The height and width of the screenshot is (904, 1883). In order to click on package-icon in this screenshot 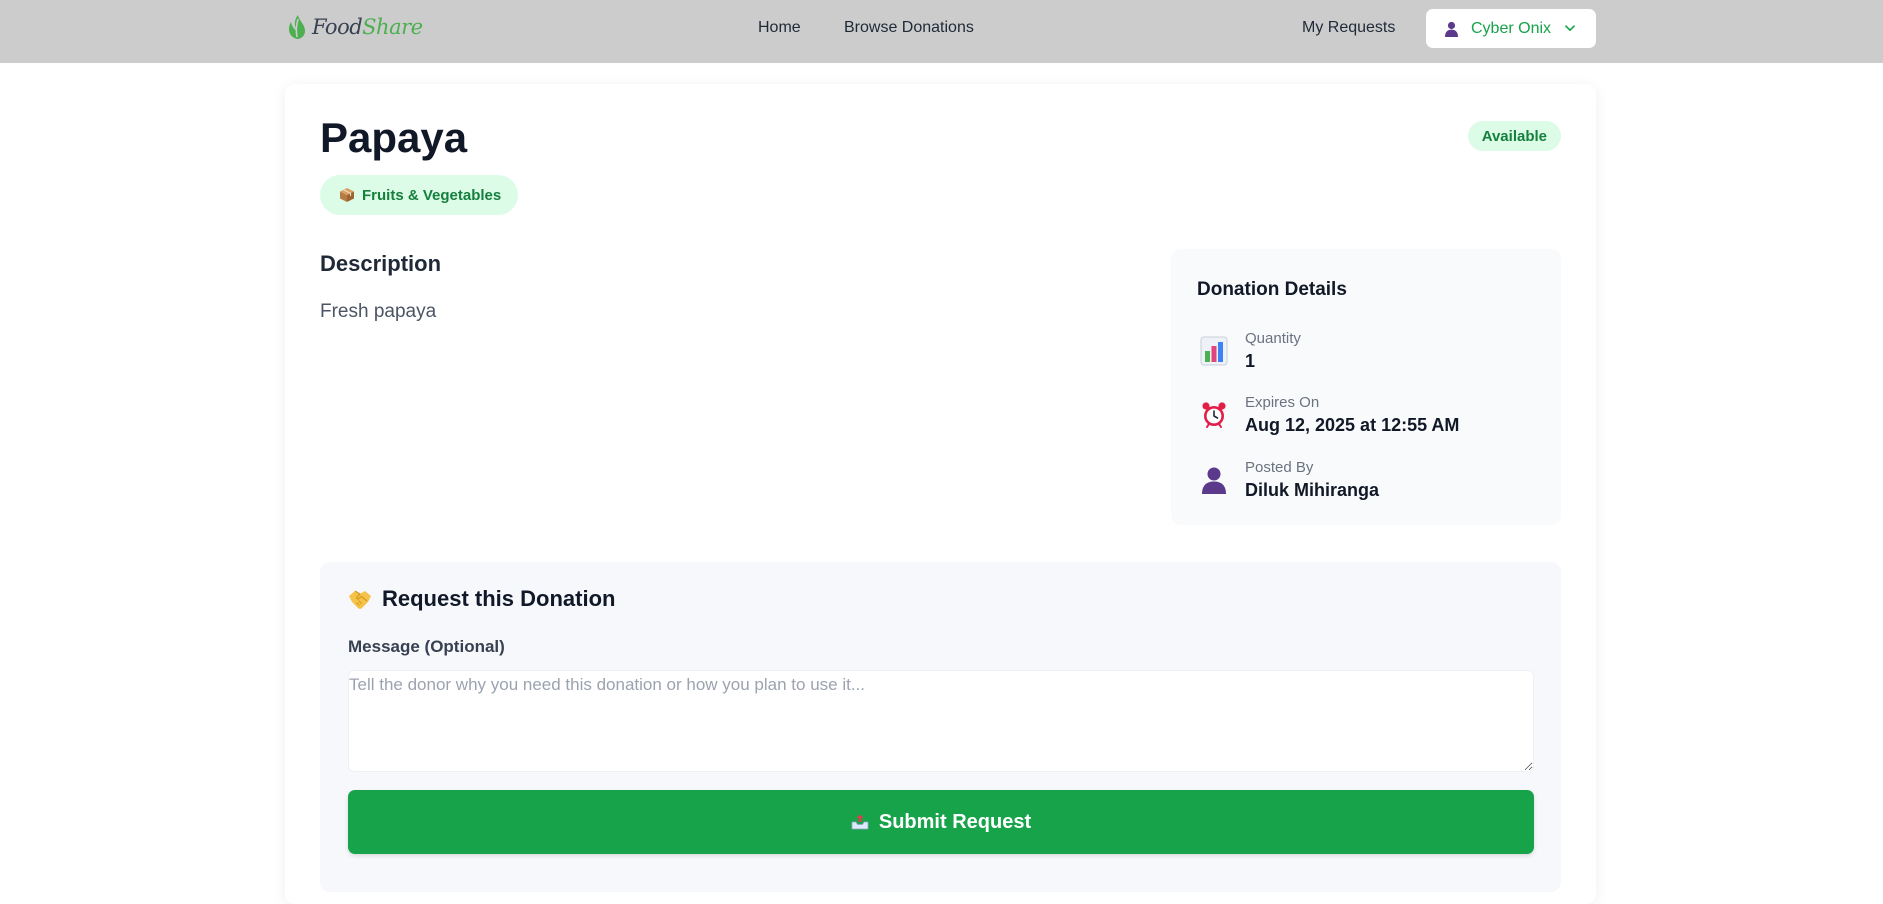, I will do `click(347, 195)`.